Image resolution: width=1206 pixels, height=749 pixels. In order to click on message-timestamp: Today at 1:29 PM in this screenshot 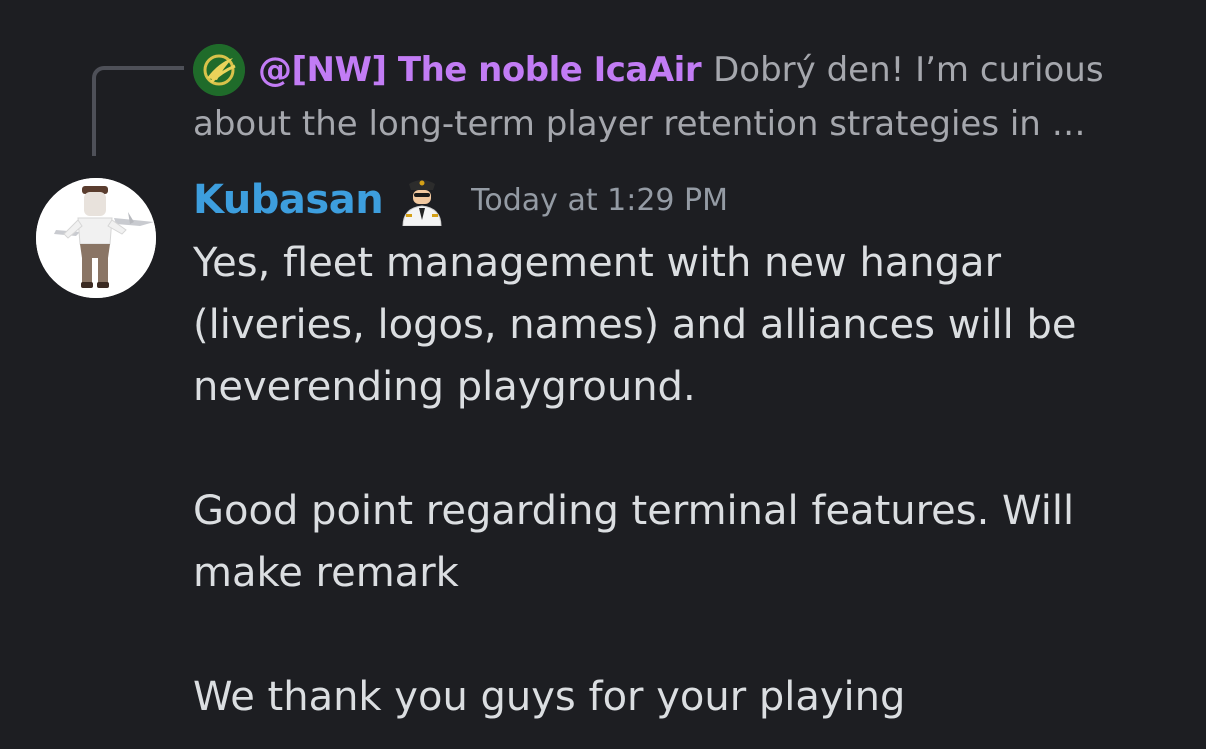, I will do `click(599, 200)`.